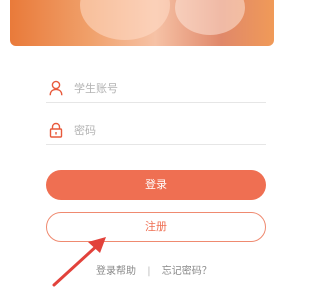 The height and width of the screenshot is (295, 320). I want to click on password-input, so click(167, 130).